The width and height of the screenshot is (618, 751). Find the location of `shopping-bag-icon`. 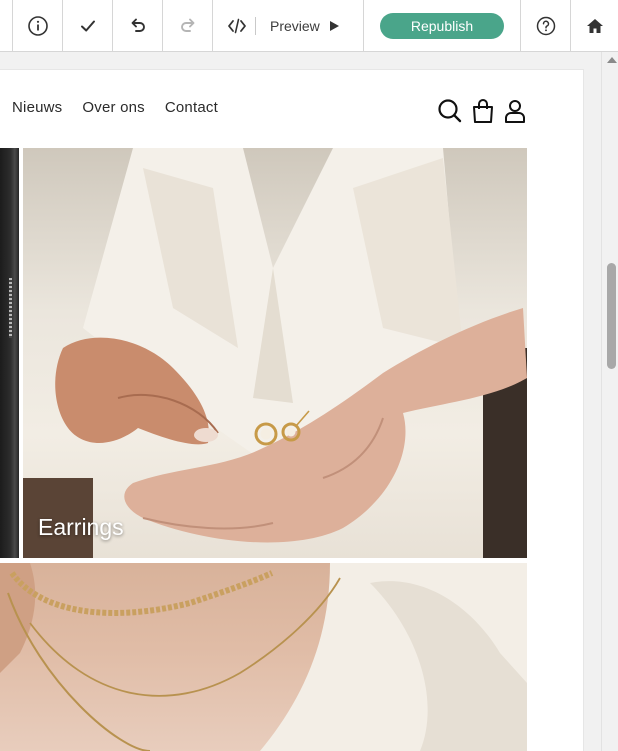

shopping-bag-icon is located at coordinates (483, 113).